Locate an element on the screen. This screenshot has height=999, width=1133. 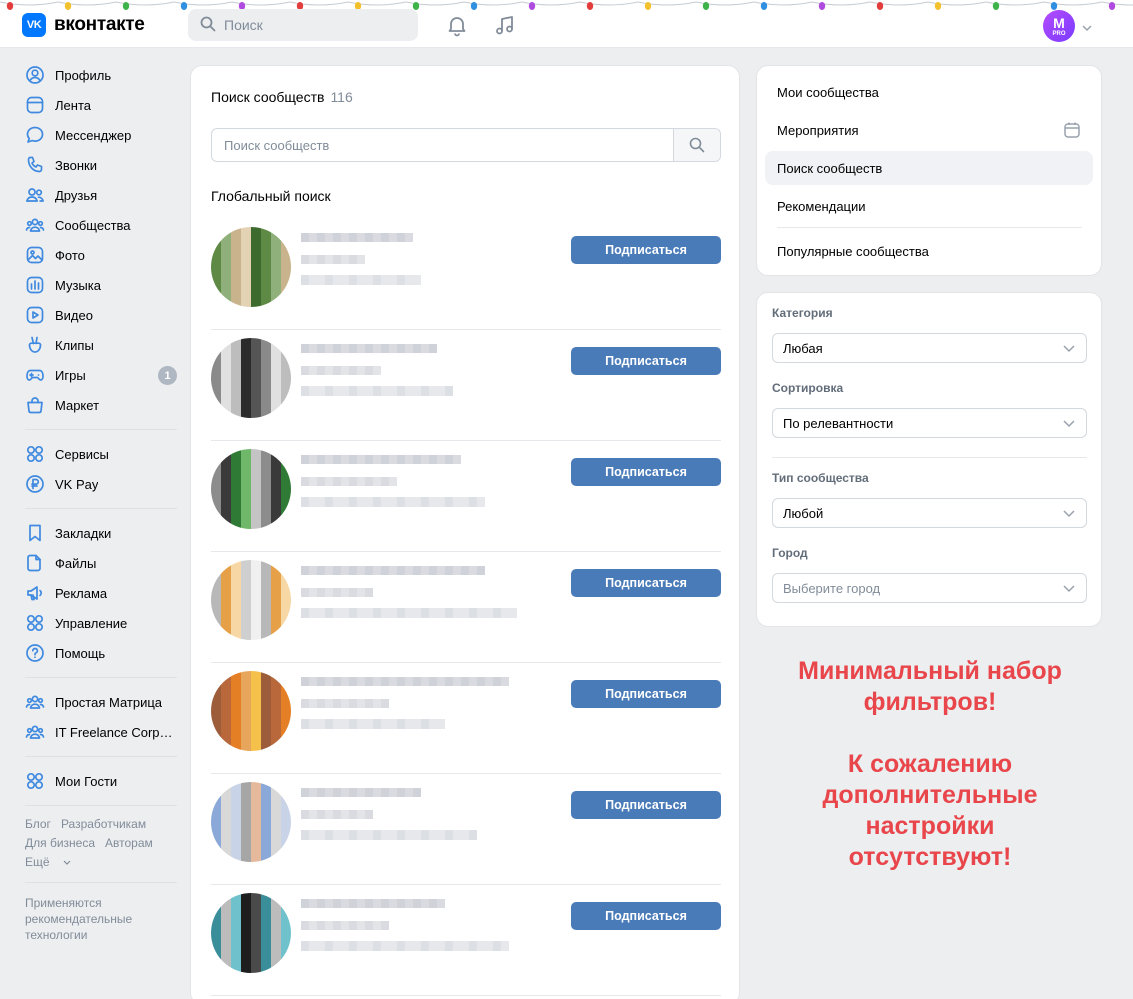
sidebar-item-label: Управление is located at coordinates (91, 623).